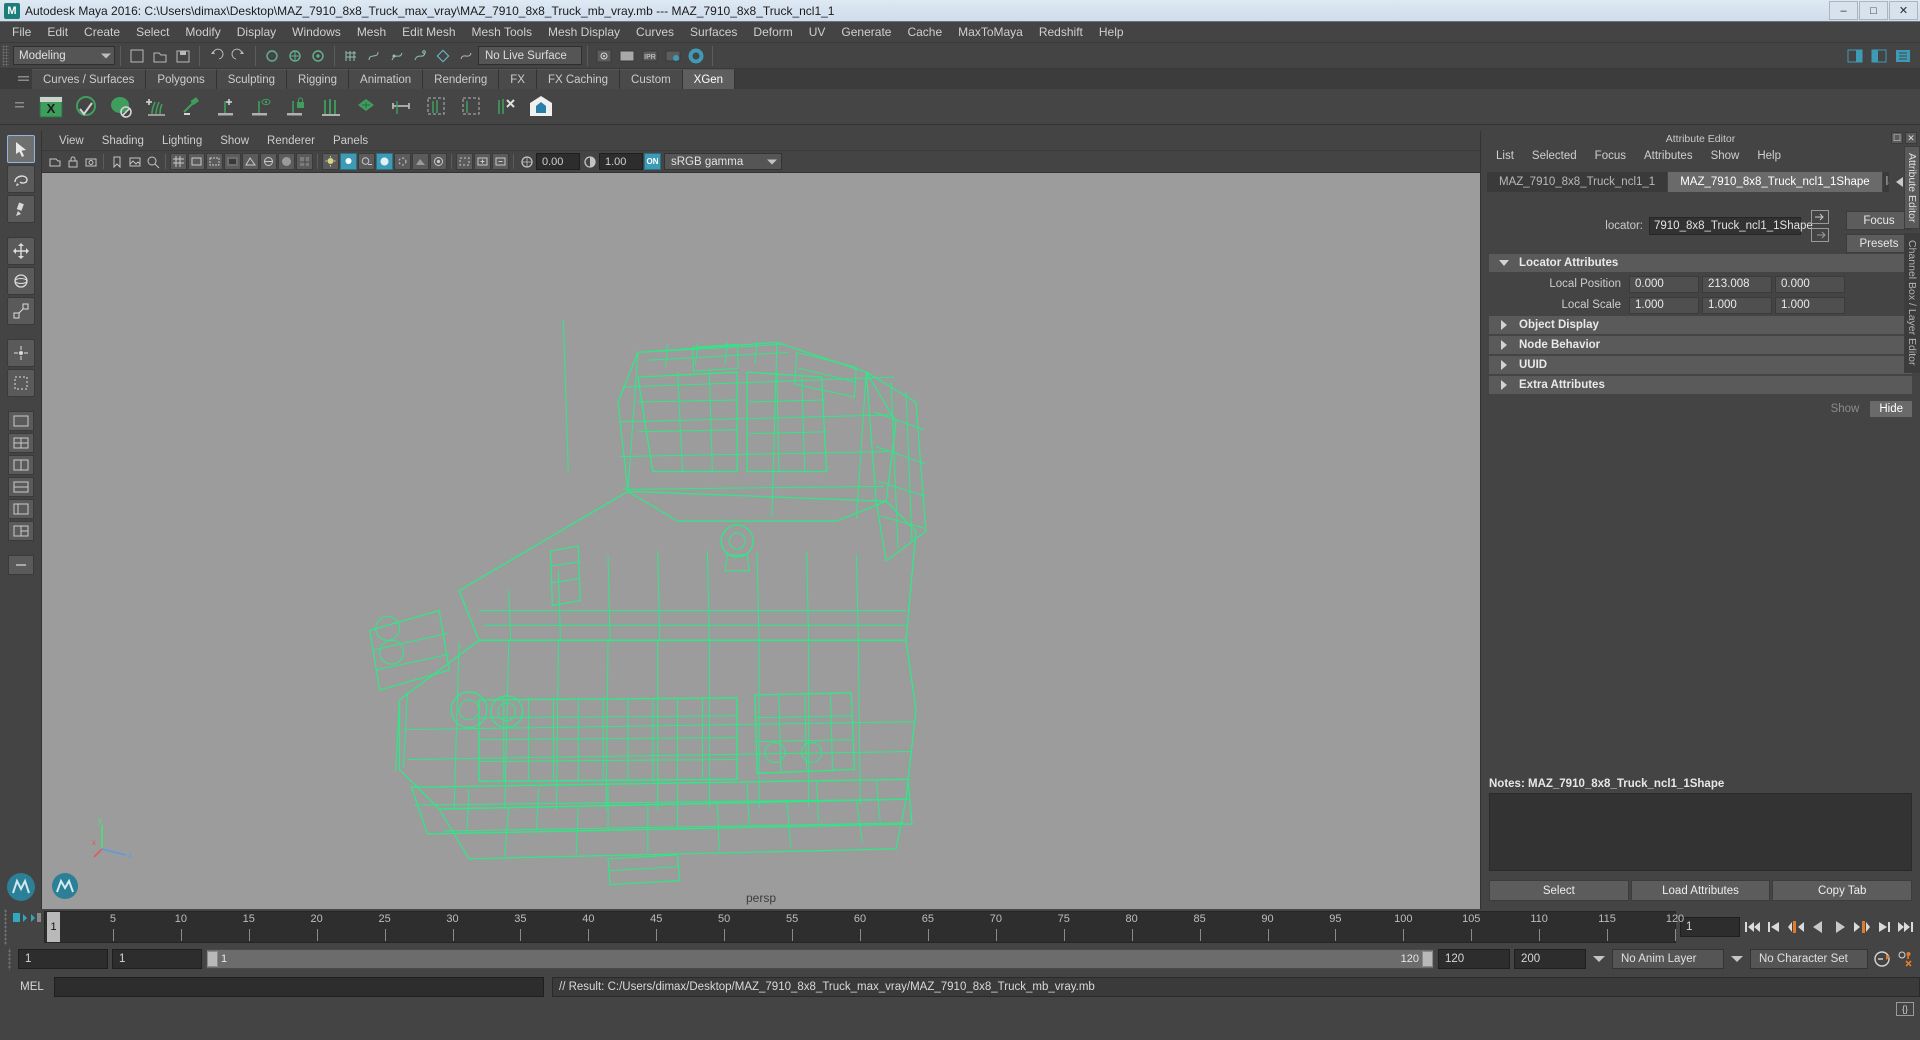 This screenshot has height=1040, width=1920. Describe the element at coordinates (1906, 927) in the screenshot. I see `go-to-end-icon` at that location.